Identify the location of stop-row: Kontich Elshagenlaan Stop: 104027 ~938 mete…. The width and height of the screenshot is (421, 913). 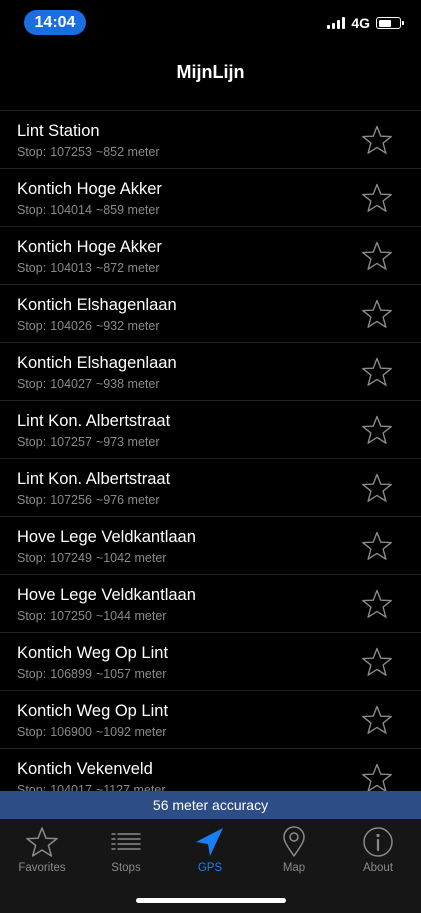
(210, 372).